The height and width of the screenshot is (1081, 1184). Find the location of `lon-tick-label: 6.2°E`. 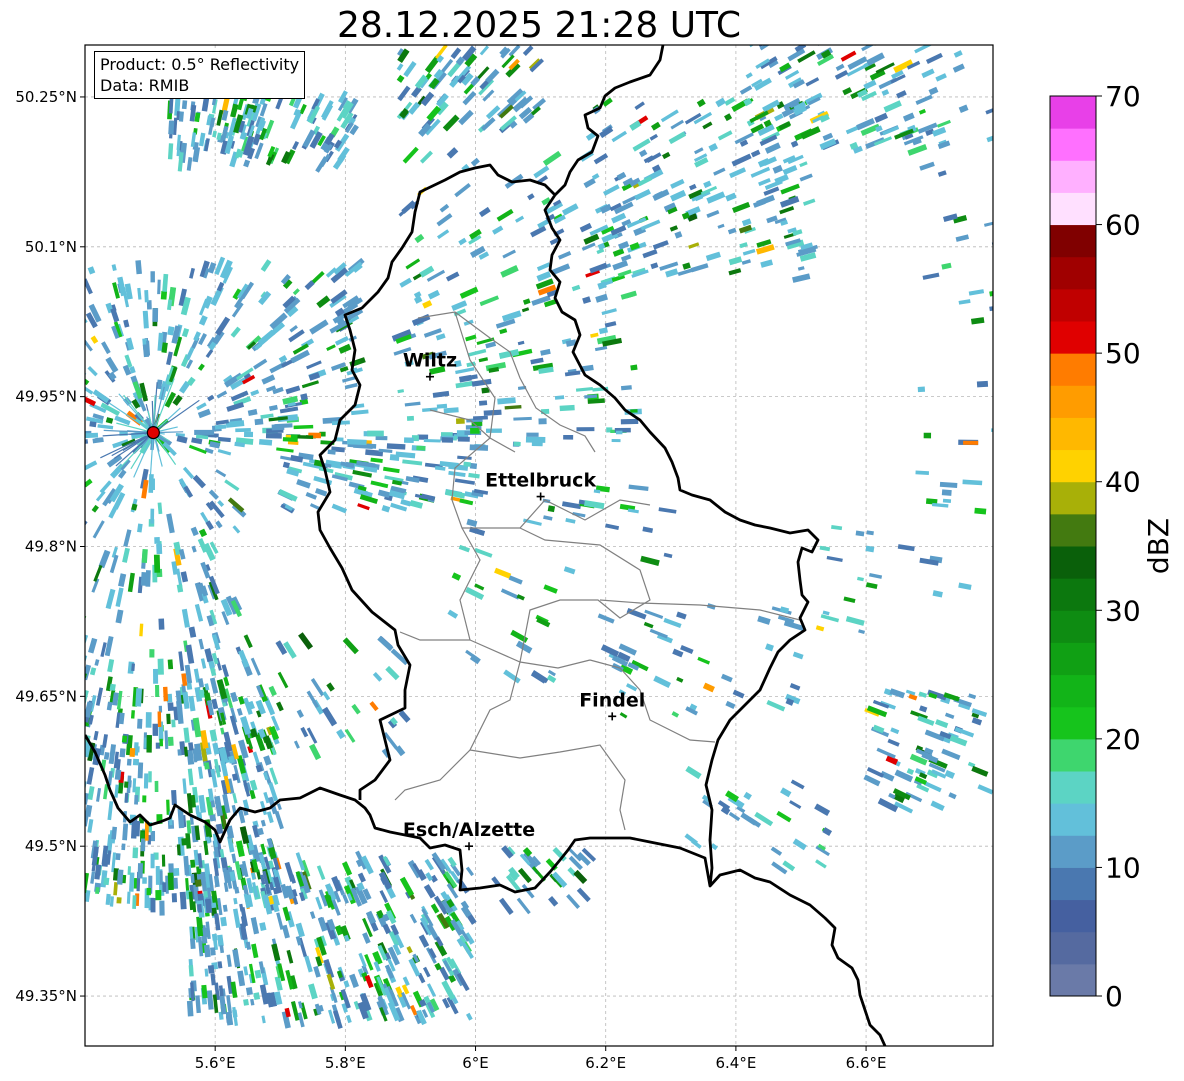

lon-tick-label: 6.2°E is located at coordinates (605, 1063).